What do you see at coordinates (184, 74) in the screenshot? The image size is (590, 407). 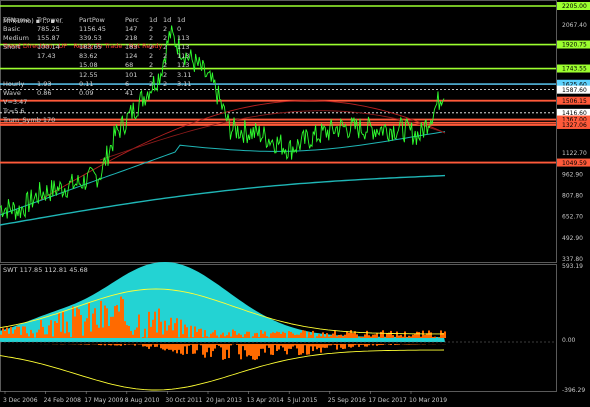 I see `table-cell: 3.11` at bounding box center [184, 74].